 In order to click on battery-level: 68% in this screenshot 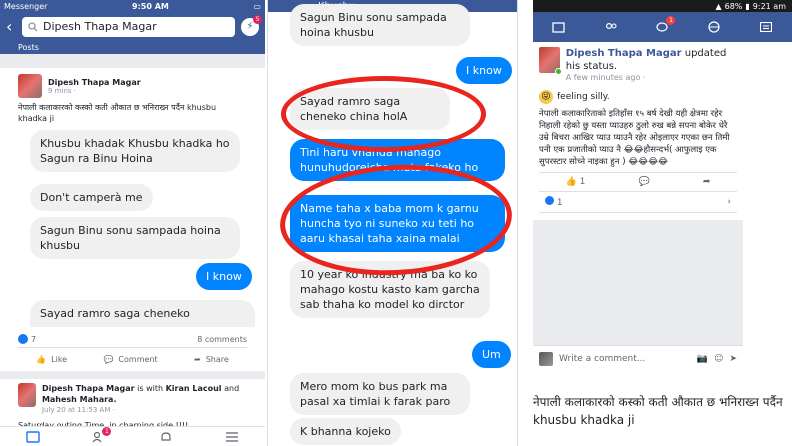, I will do `click(733, 6)`.